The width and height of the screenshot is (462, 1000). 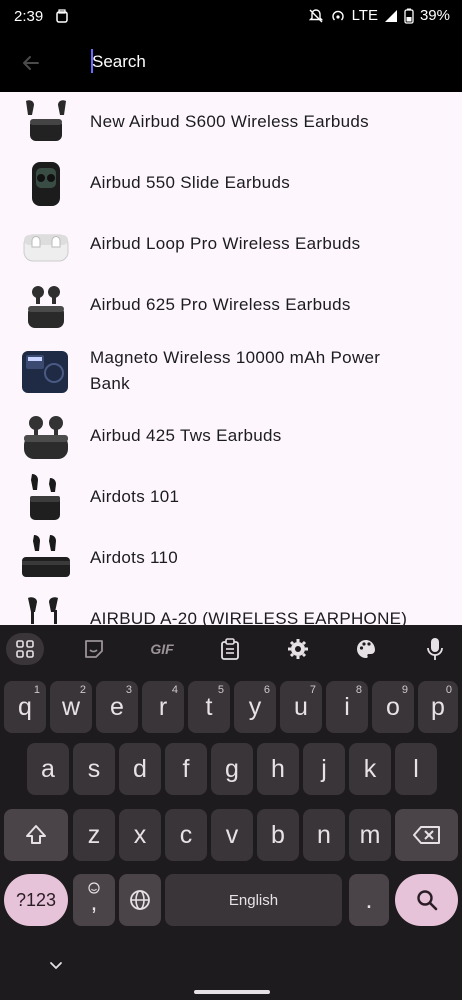 I want to click on list-item: Magneto Wireless 10000 mAh Power Bank, so click(x=231, y=371).